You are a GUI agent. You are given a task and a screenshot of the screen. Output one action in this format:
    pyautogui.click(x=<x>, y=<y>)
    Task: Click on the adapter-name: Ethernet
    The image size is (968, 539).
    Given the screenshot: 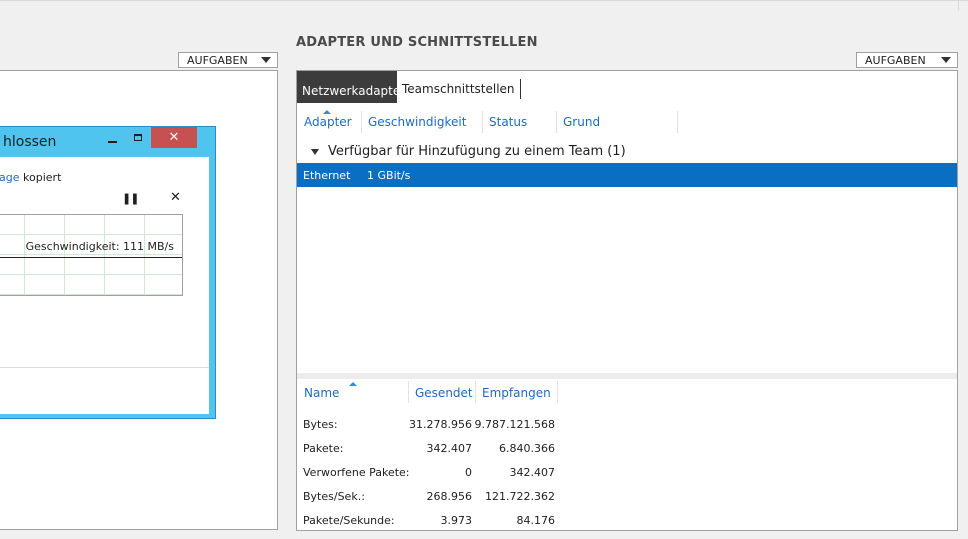 What is the action you would take?
    pyautogui.click(x=327, y=175)
    